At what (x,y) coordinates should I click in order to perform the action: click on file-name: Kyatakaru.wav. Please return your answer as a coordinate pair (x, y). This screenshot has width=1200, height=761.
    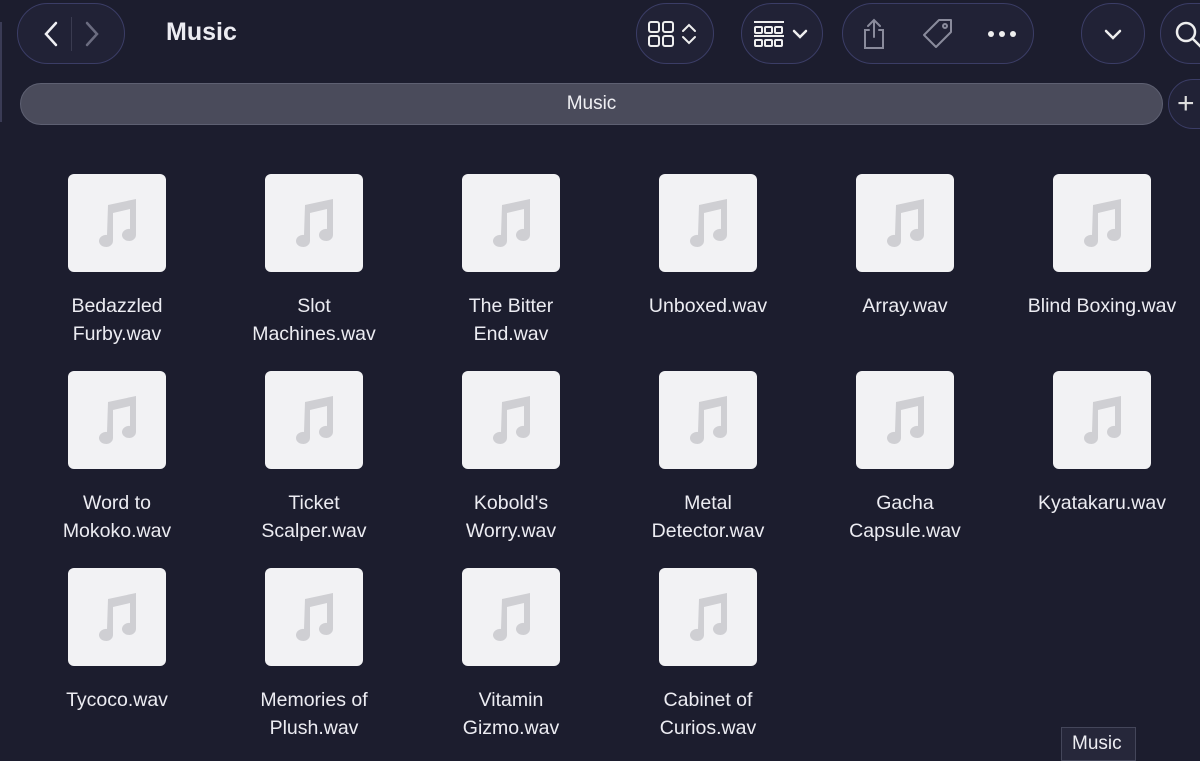
    Looking at the image, I should click on (1102, 503).